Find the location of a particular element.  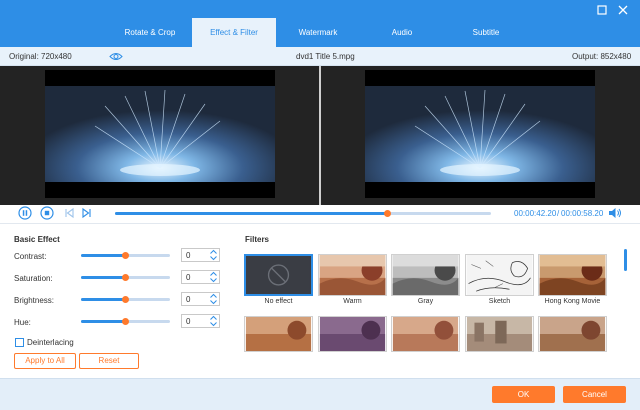

sketch-thumbnail is located at coordinates (499, 275).